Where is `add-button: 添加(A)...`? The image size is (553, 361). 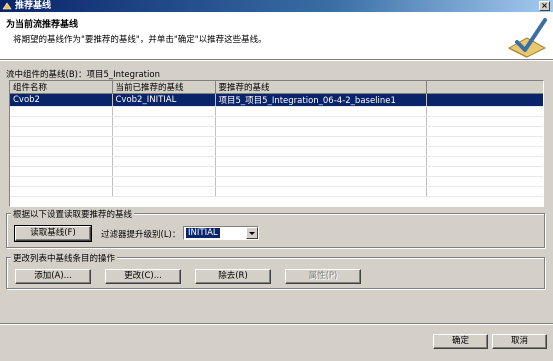 add-button: 添加(A)... is located at coordinates (53, 276).